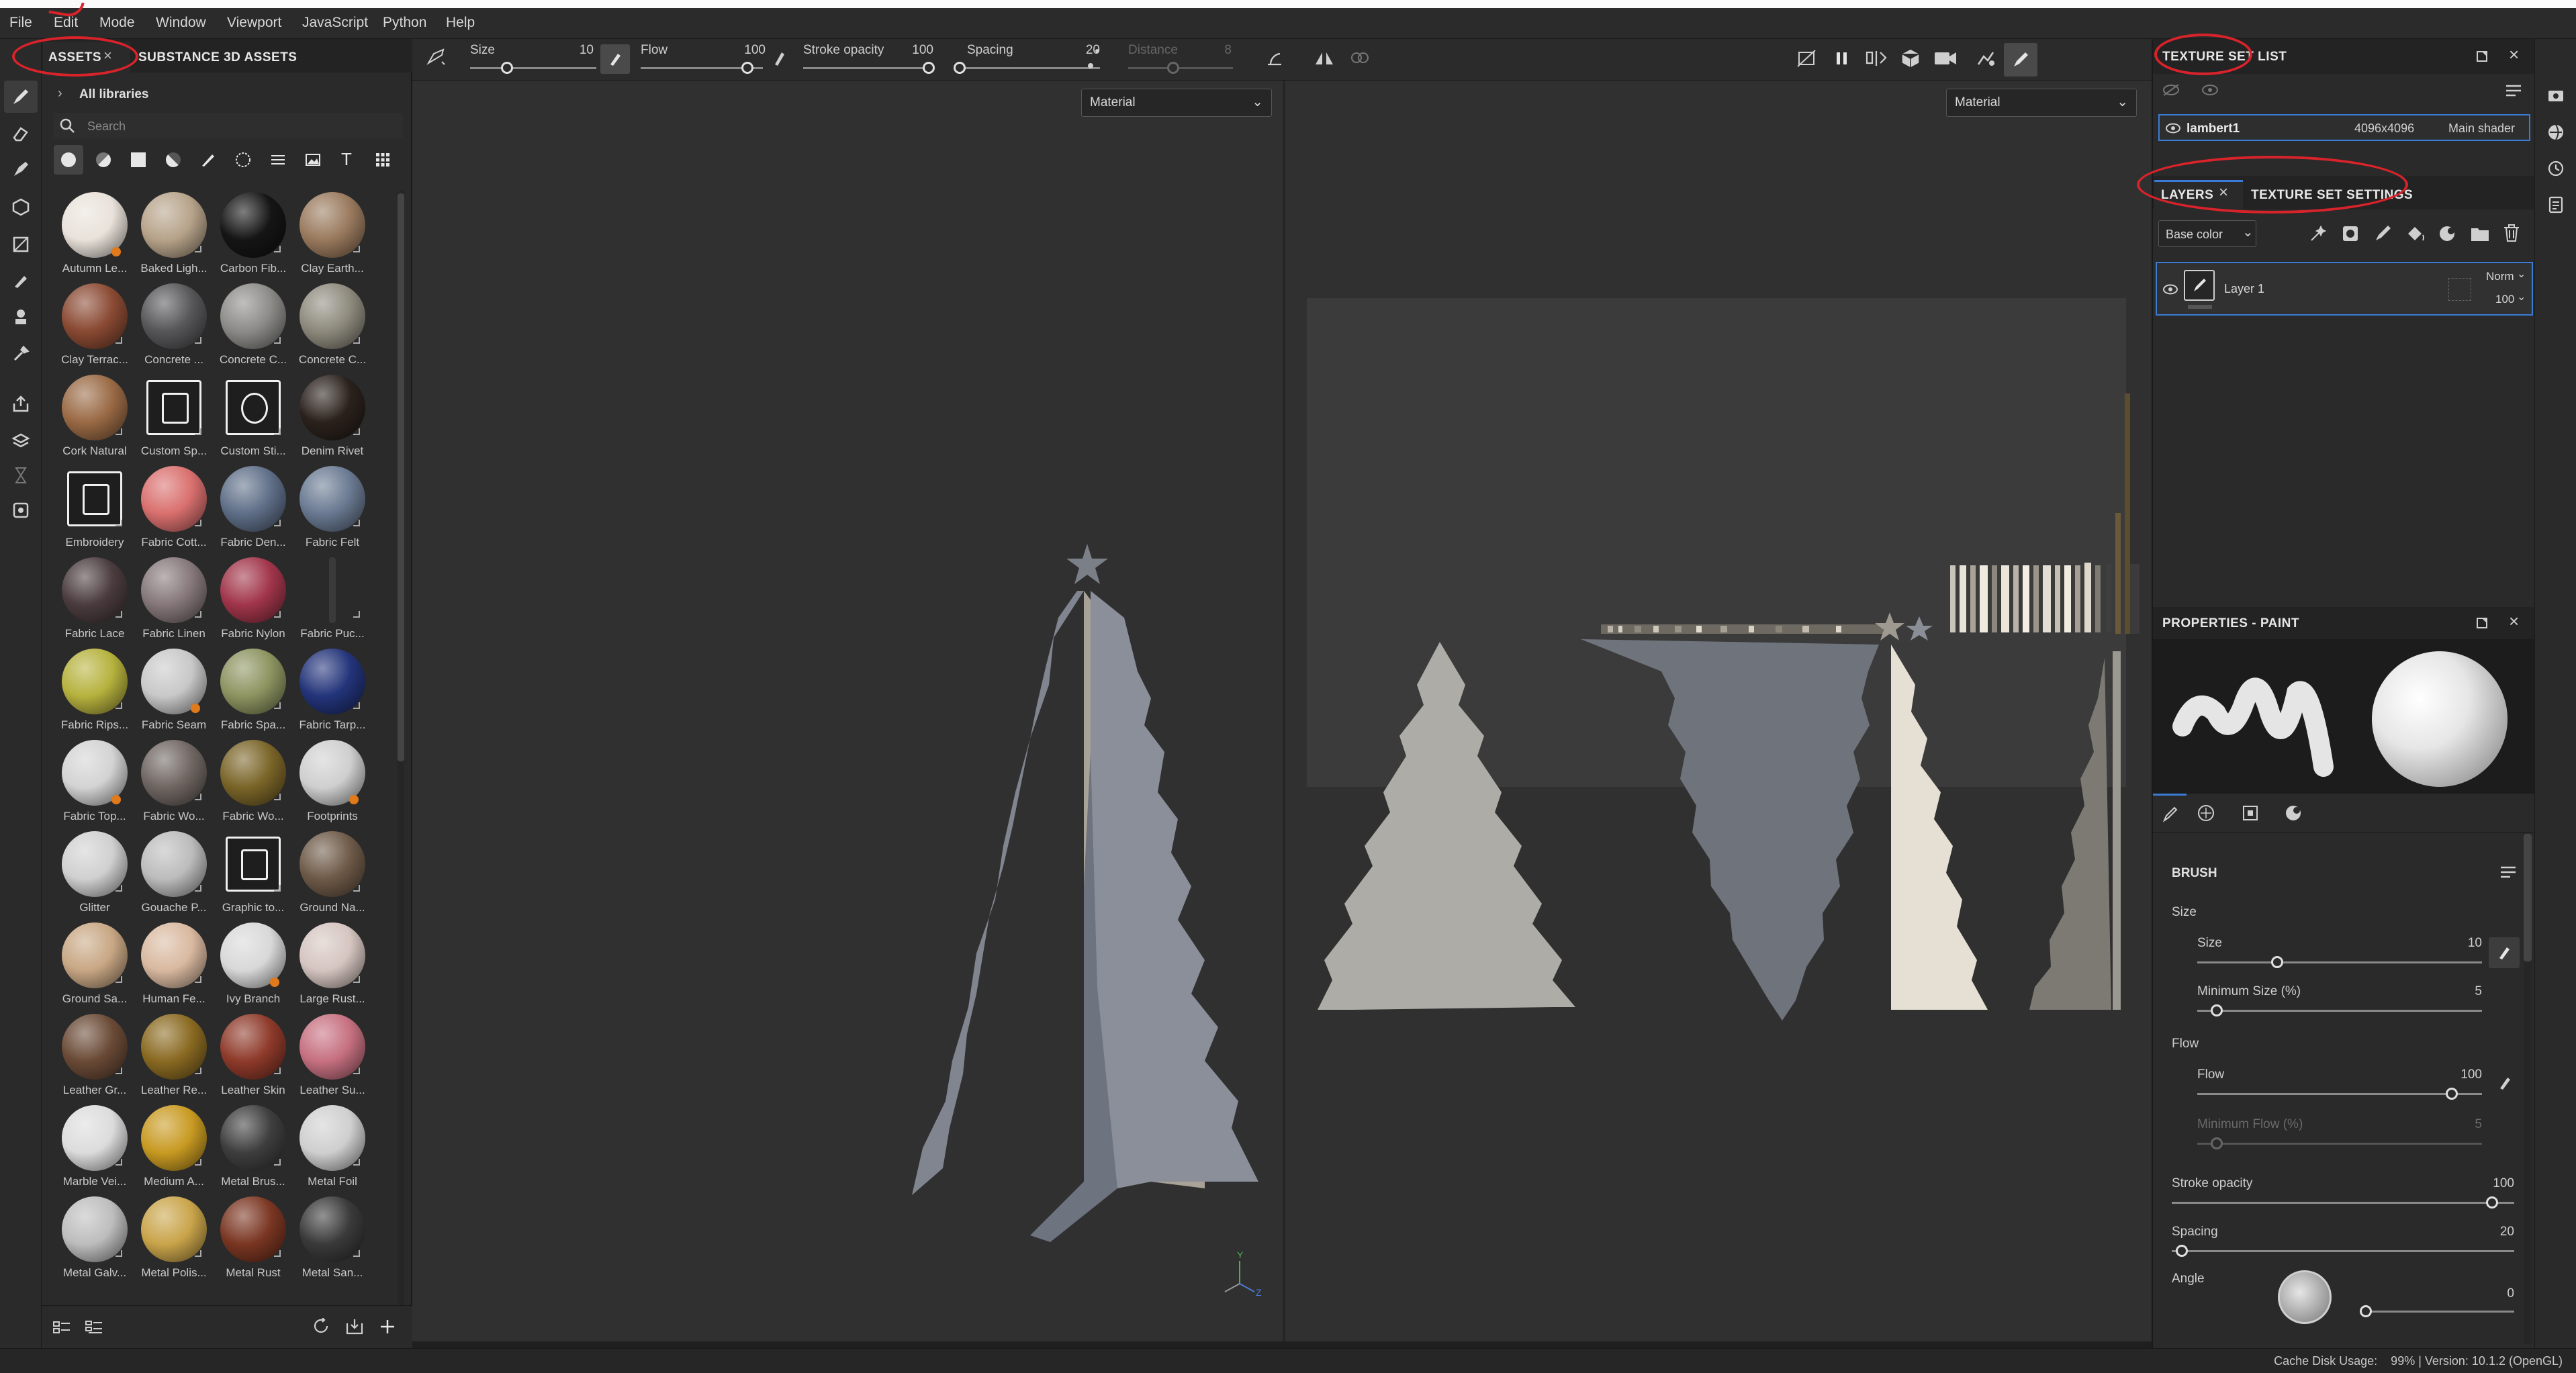 The height and width of the screenshot is (1373, 2576). What do you see at coordinates (460, 23) in the screenshot?
I see `menu-help: Help` at bounding box center [460, 23].